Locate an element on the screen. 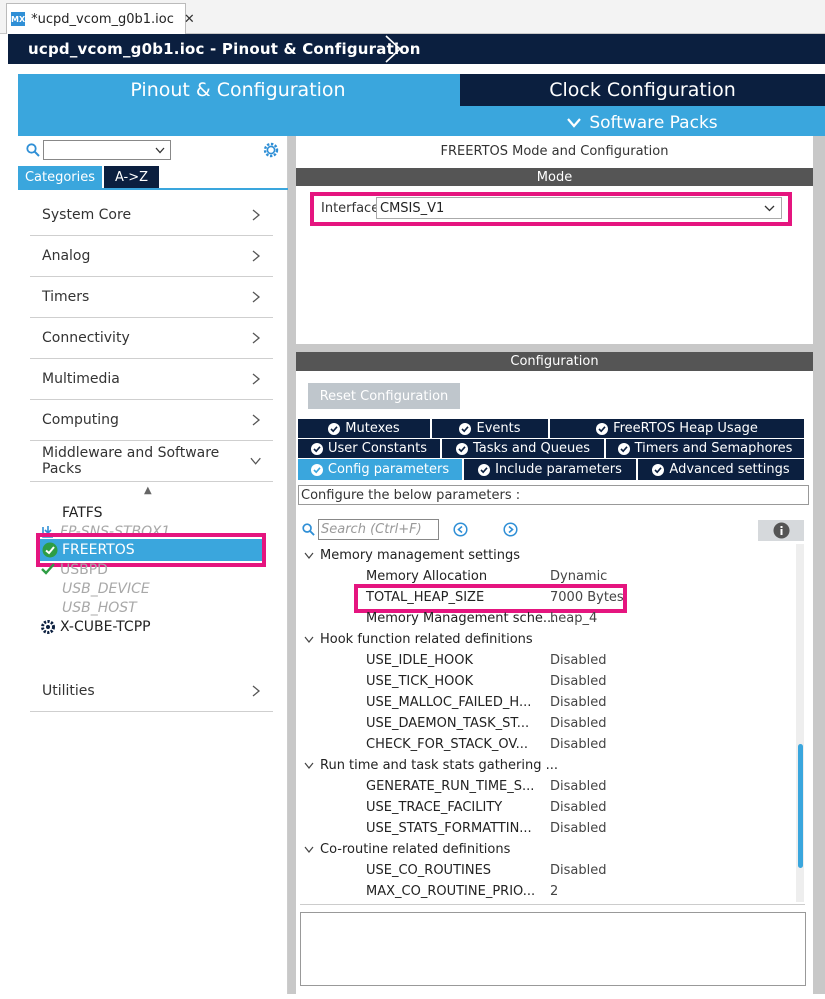 The width and height of the screenshot is (825, 999). middleware-item-label: USBPD is located at coordinates (84, 569).